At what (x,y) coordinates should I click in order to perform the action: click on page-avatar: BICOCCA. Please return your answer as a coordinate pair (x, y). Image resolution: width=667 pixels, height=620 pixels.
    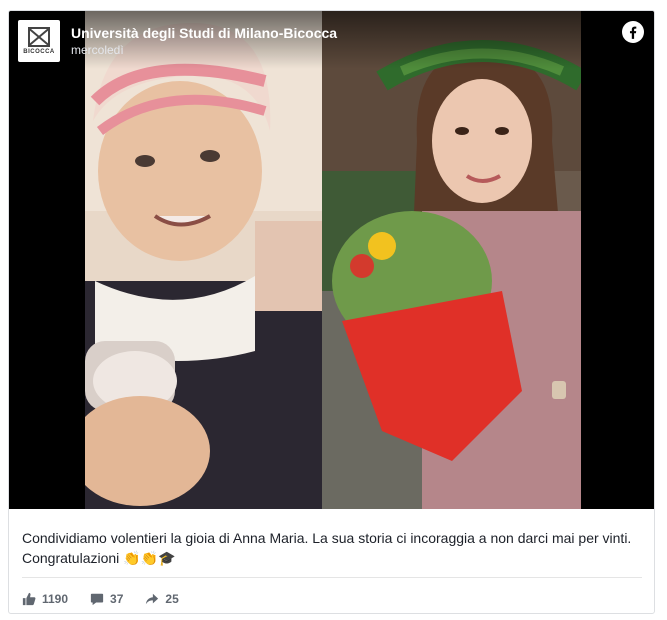
    Looking at the image, I should click on (39, 41).